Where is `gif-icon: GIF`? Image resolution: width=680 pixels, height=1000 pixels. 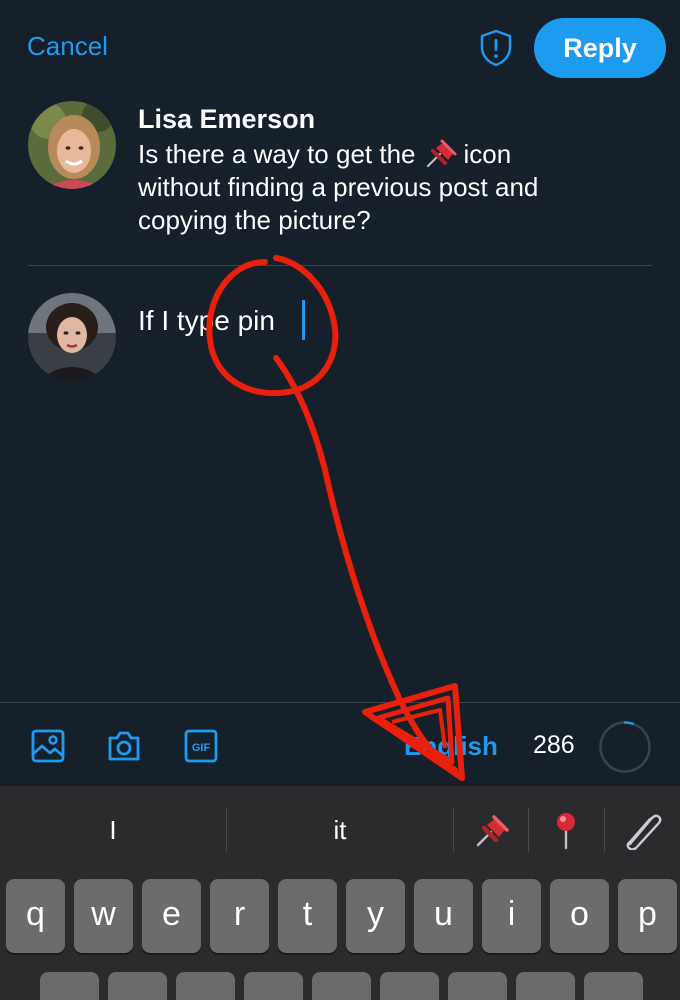
gif-icon: GIF is located at coordinates (201, 746).